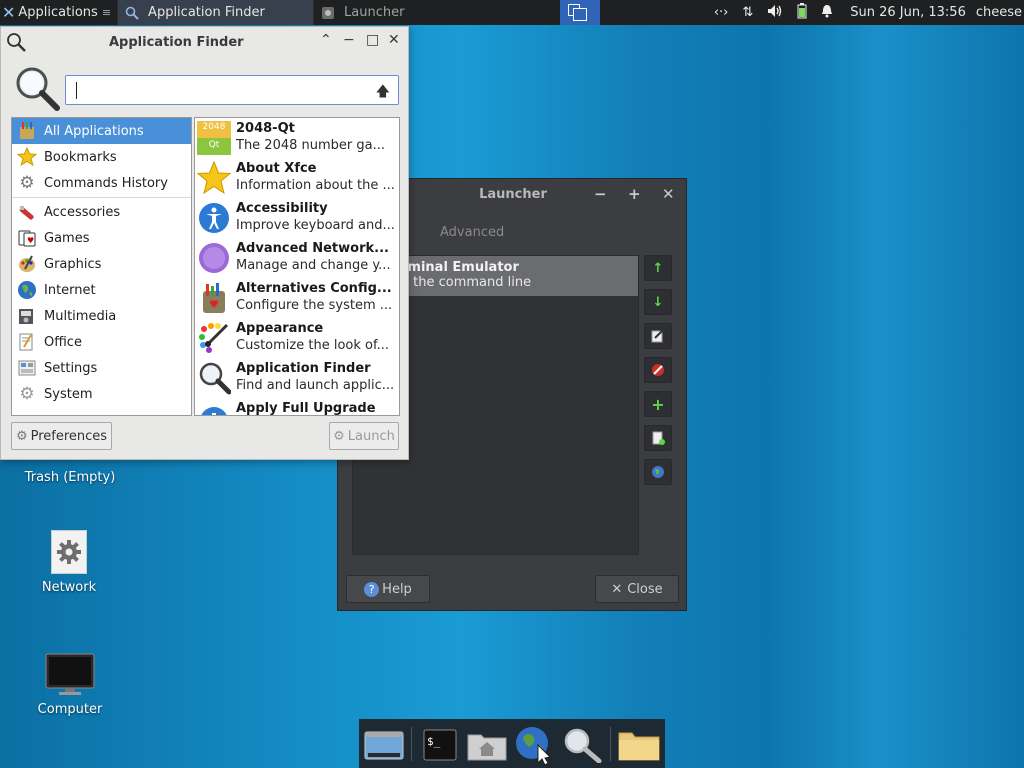 This screenshot has height=768, width=1024. What do you see at coordinates (580, 12) in the screenshot?
I see `workspace-switcher` at bounding box center [580, 12].